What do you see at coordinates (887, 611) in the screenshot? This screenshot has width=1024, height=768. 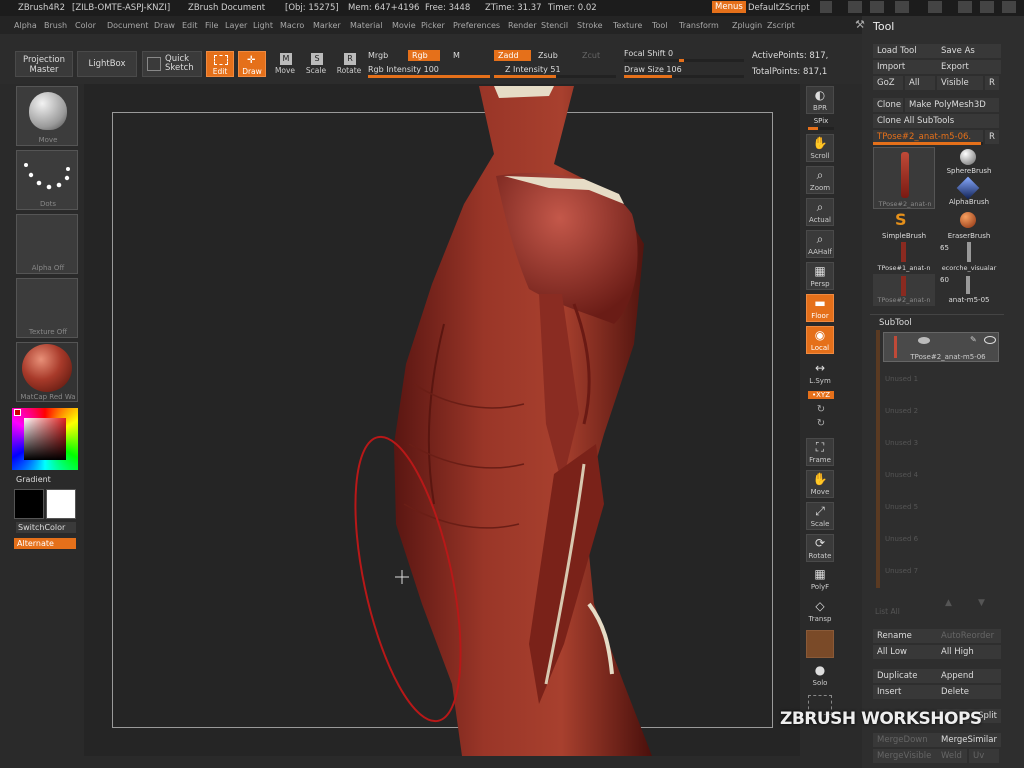 I see `list-all-button: List All` at bounding box center [887, 611].